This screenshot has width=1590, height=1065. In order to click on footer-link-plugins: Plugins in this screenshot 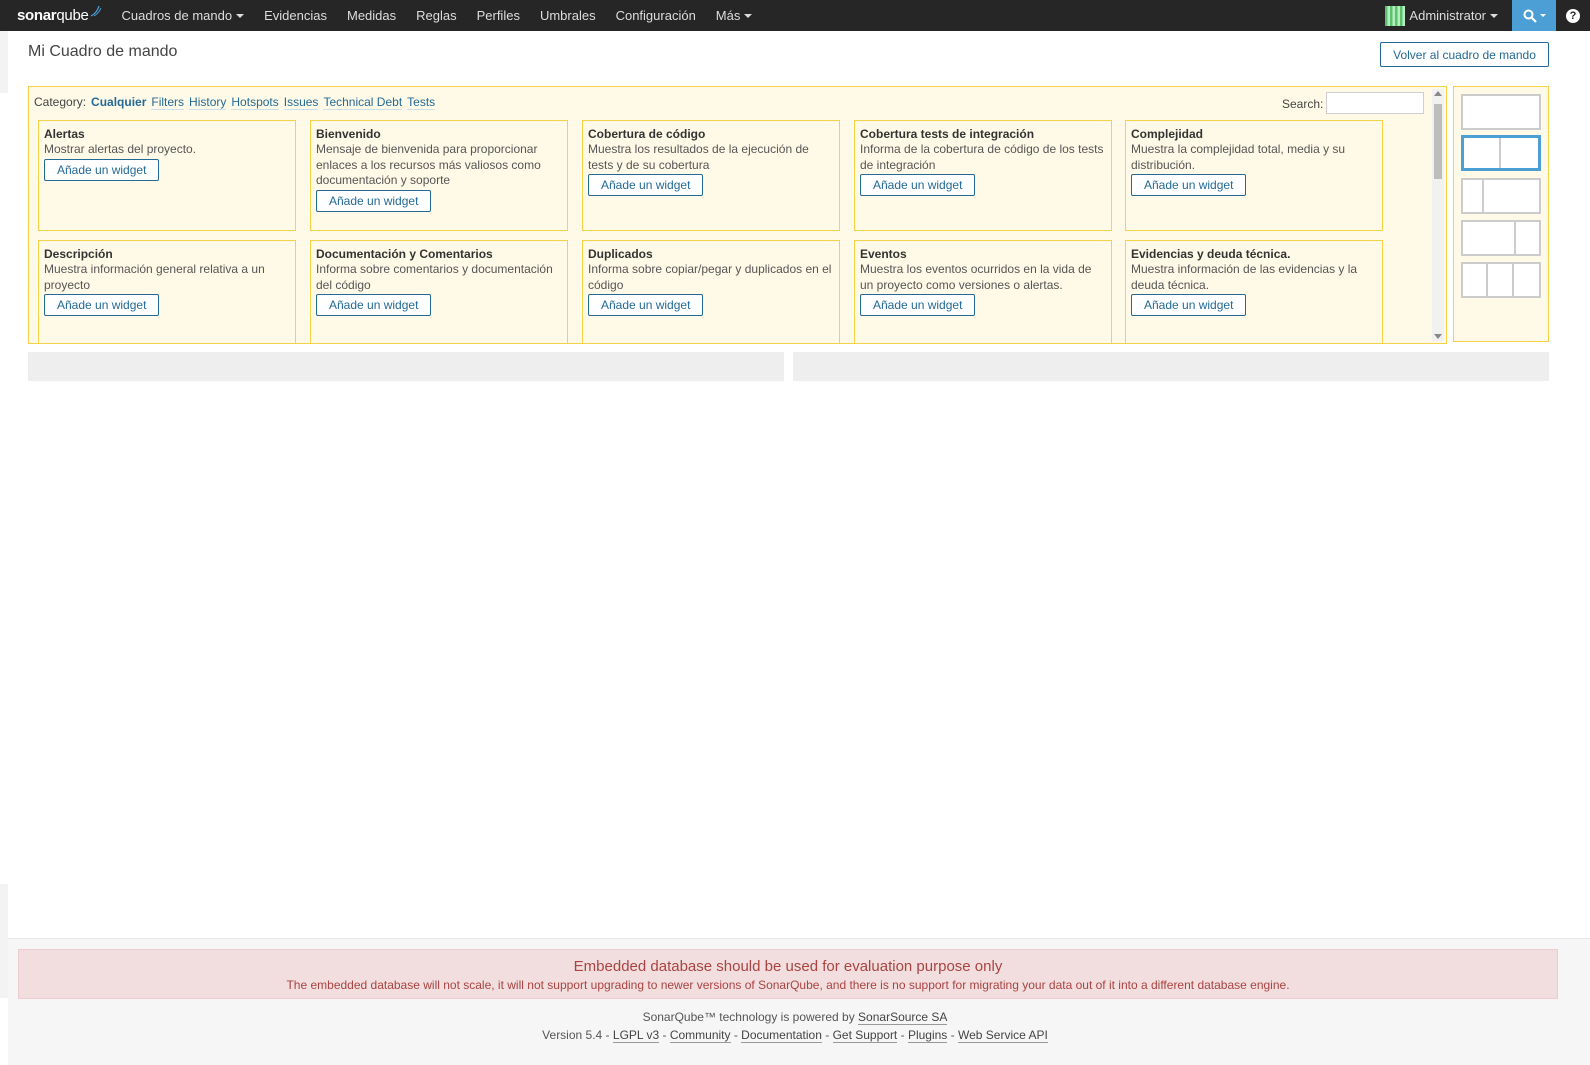, I will do `click(927, 1035)`.